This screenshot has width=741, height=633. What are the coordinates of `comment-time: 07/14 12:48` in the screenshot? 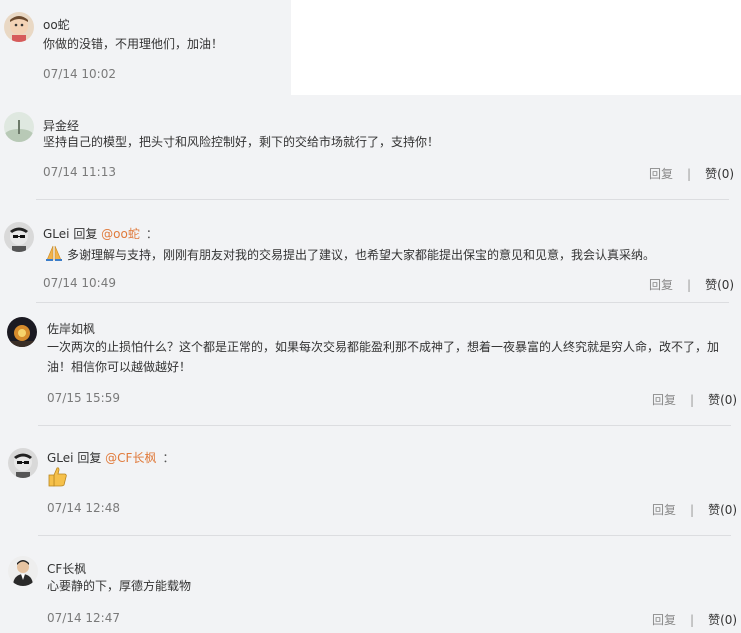 It's located at (83, 508).